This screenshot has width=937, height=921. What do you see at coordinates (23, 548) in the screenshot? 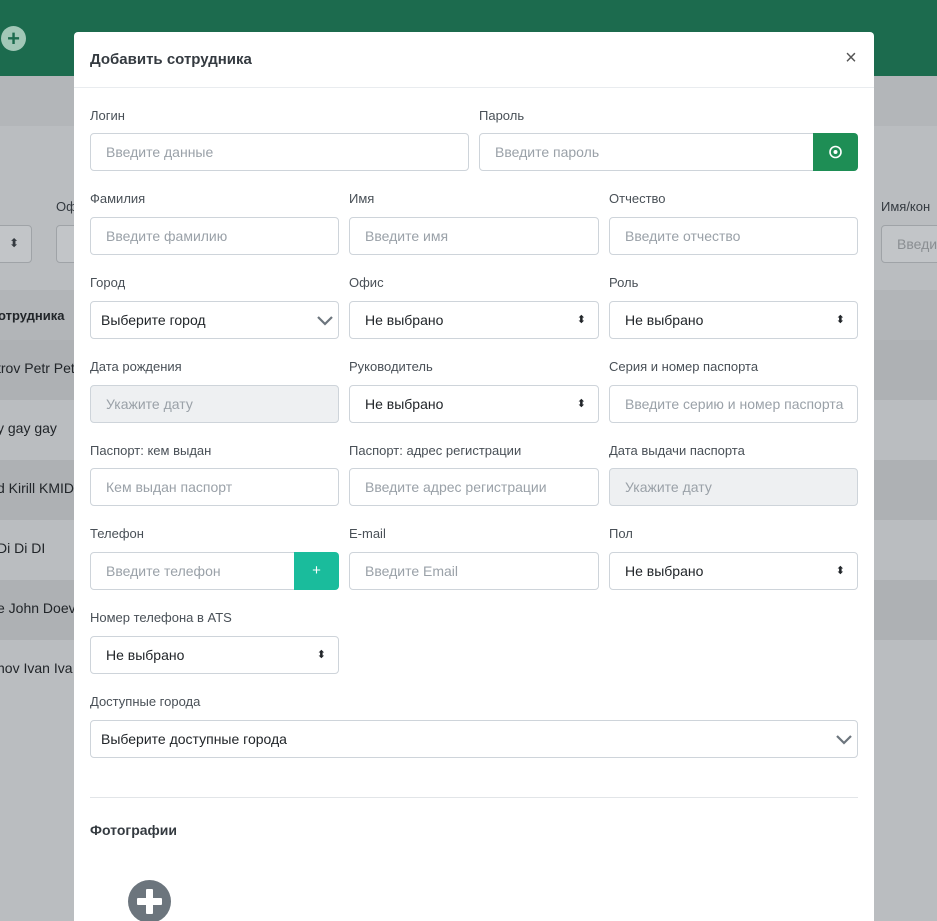
I see `row-name: Di Di DI` at bounding box center [23, 548].